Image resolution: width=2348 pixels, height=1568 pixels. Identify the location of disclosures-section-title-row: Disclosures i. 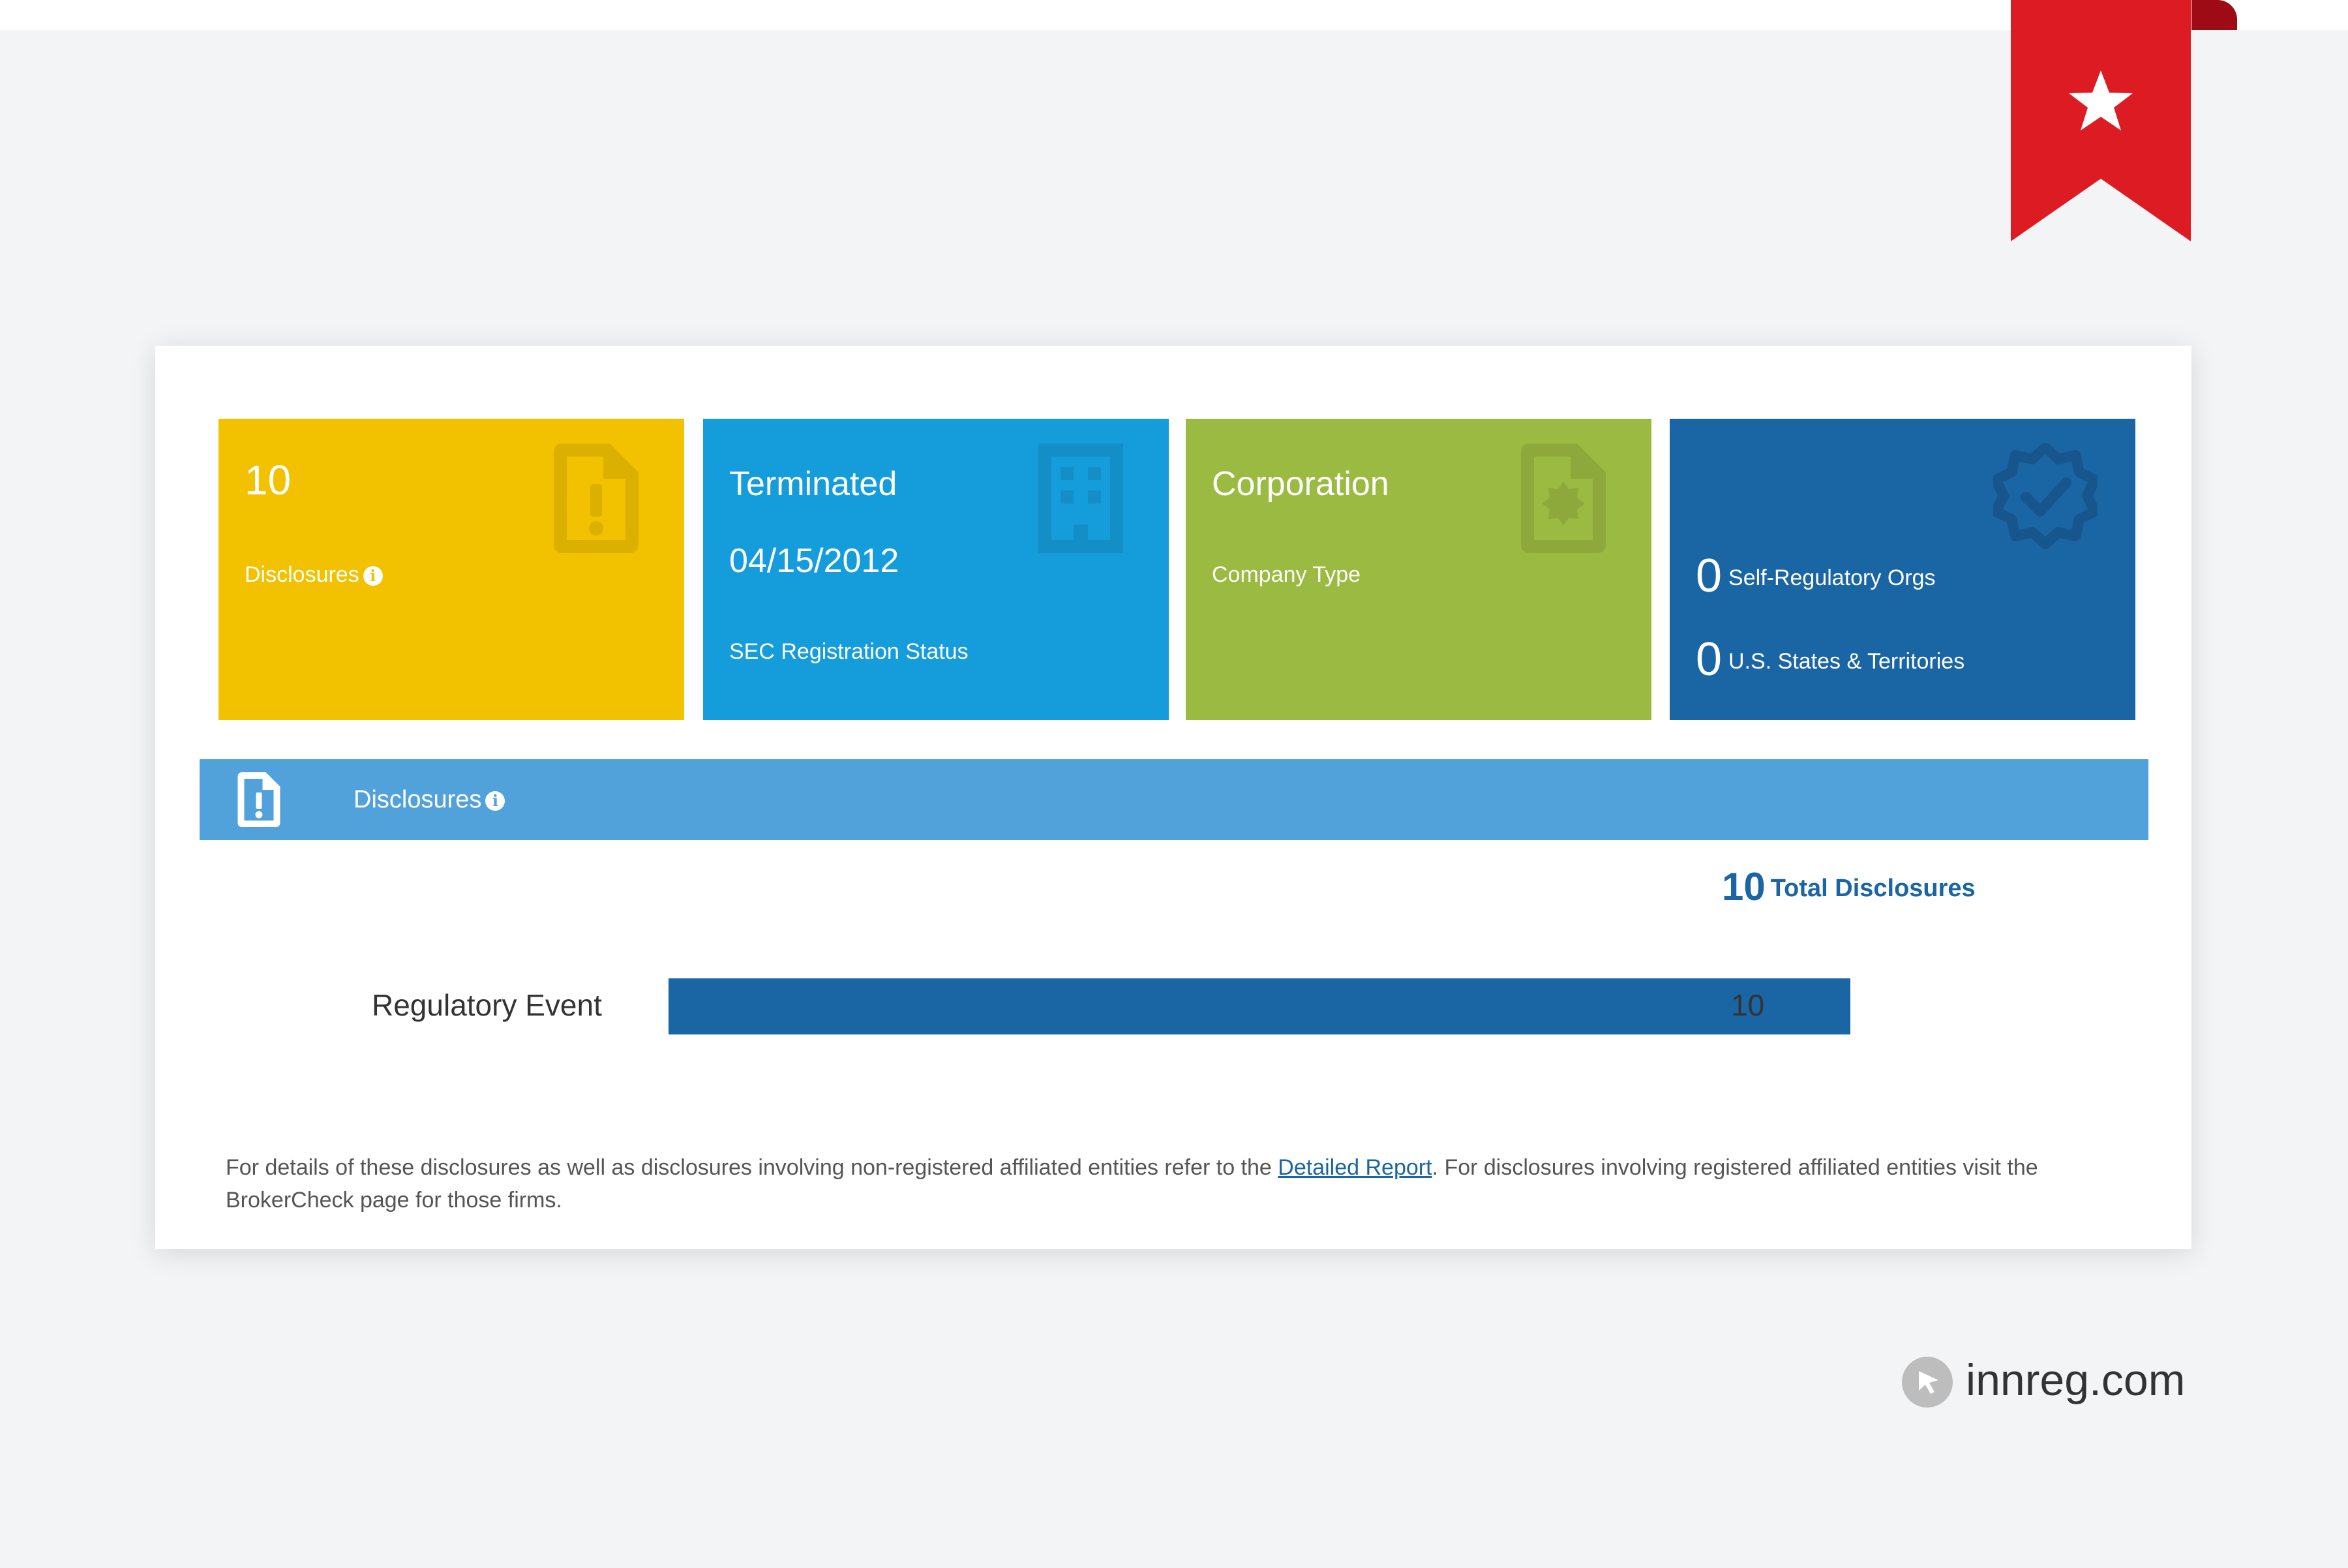
(430, 799).